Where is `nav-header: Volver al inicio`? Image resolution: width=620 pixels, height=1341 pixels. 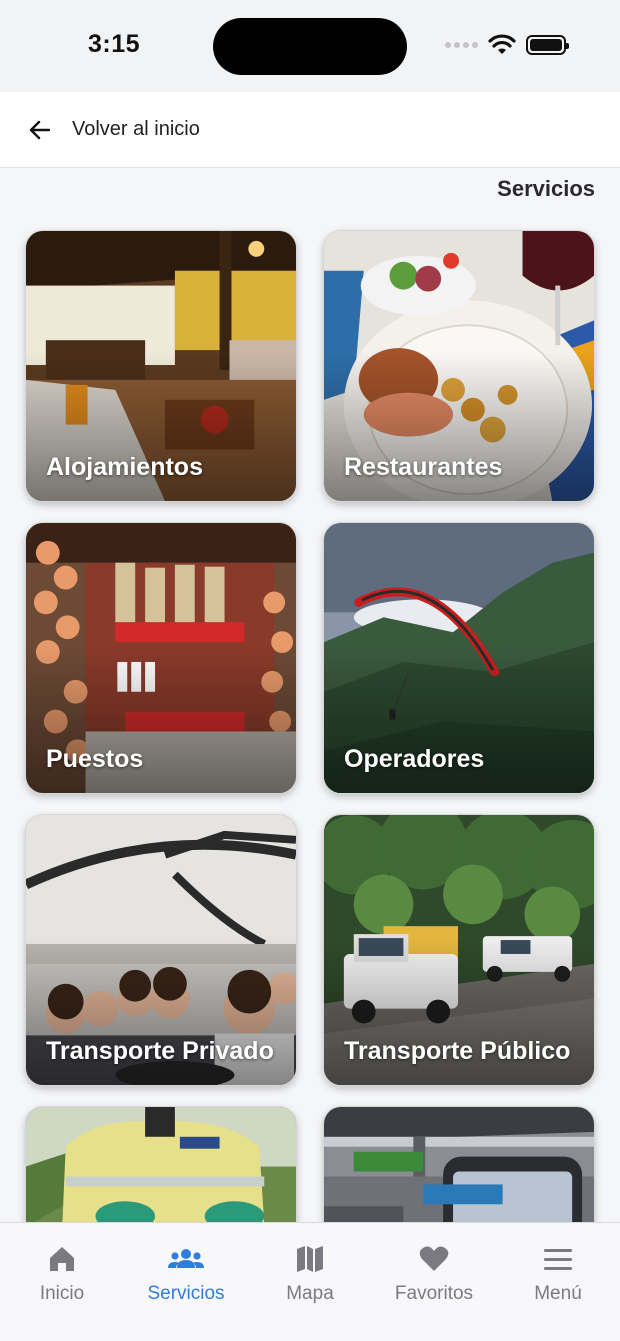
nav-header: Volver al inicio is located at coordinates (310, 130).